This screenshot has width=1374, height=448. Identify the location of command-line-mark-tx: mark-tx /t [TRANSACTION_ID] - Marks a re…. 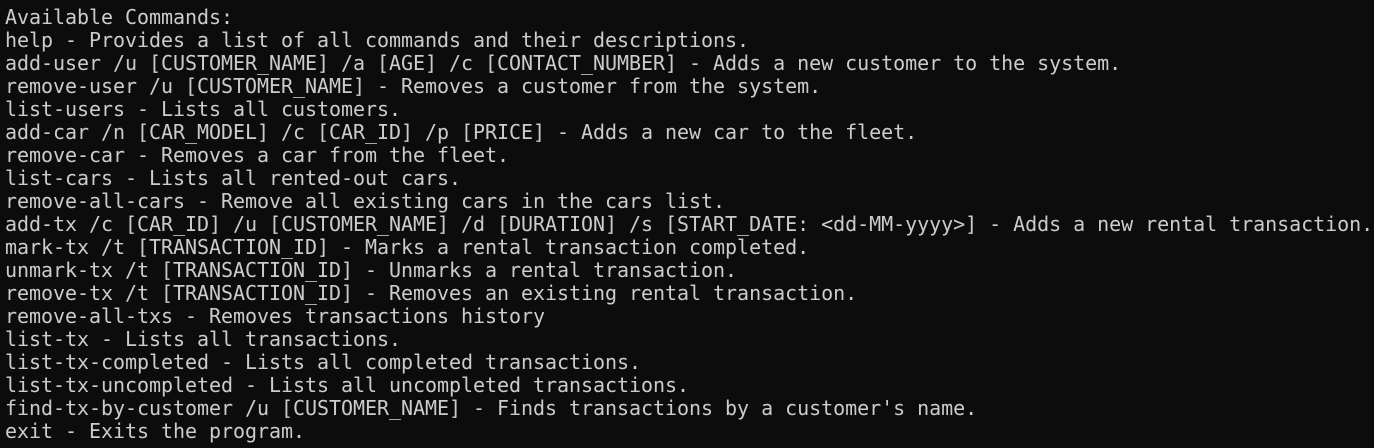
(407, 247).